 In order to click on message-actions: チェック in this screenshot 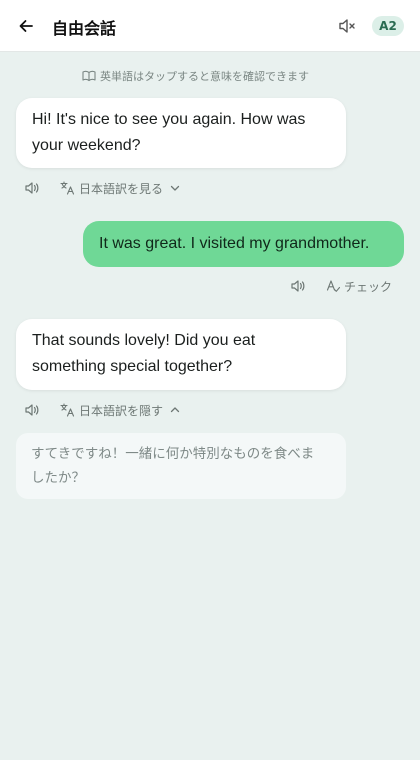, I will do `click(341, 286)`.